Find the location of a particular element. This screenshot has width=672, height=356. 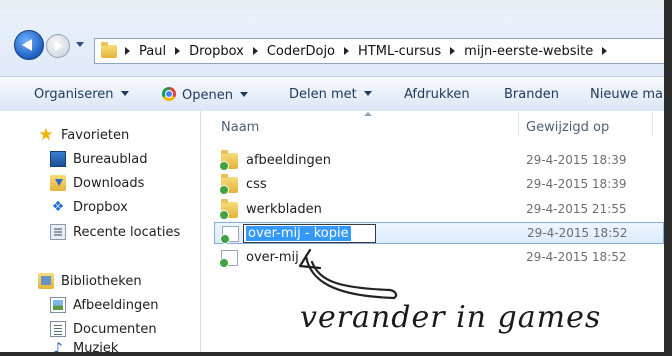

back-button is located at coordinates (29, 45).